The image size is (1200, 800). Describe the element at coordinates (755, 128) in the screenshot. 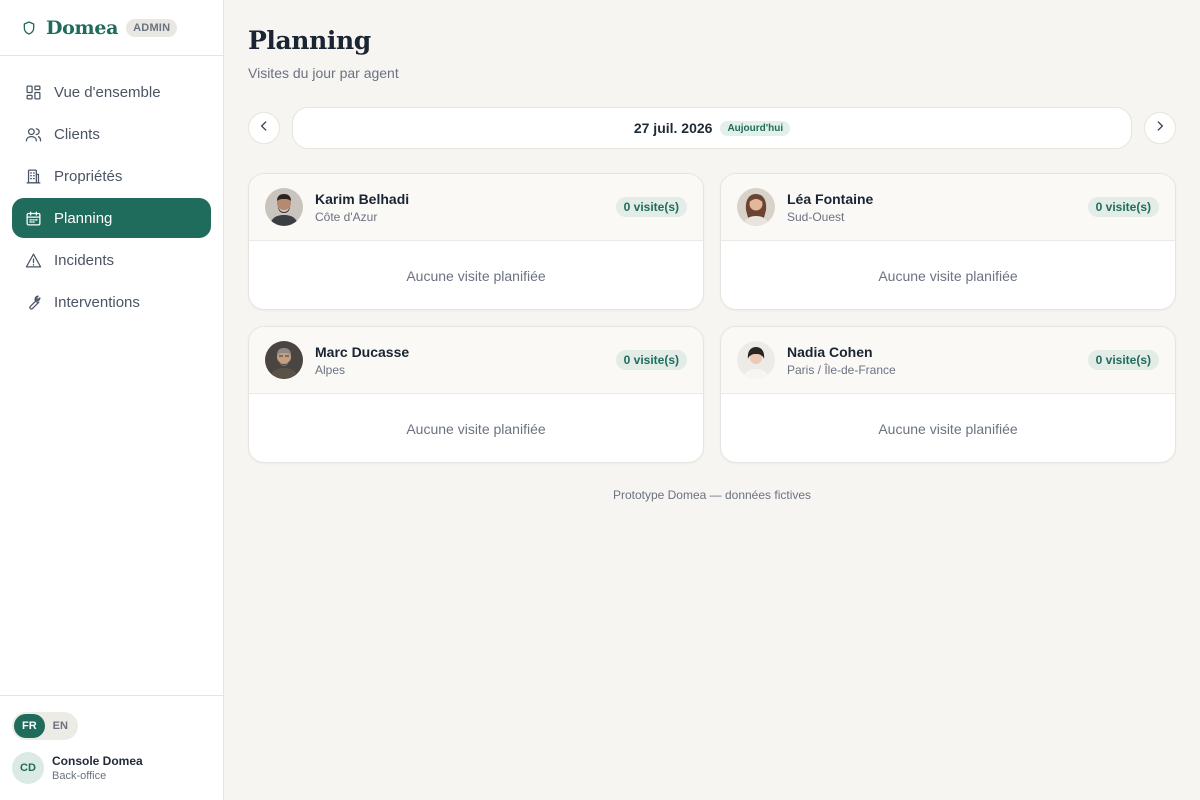

I see `today-badge: Aujourd'hui` at that location.